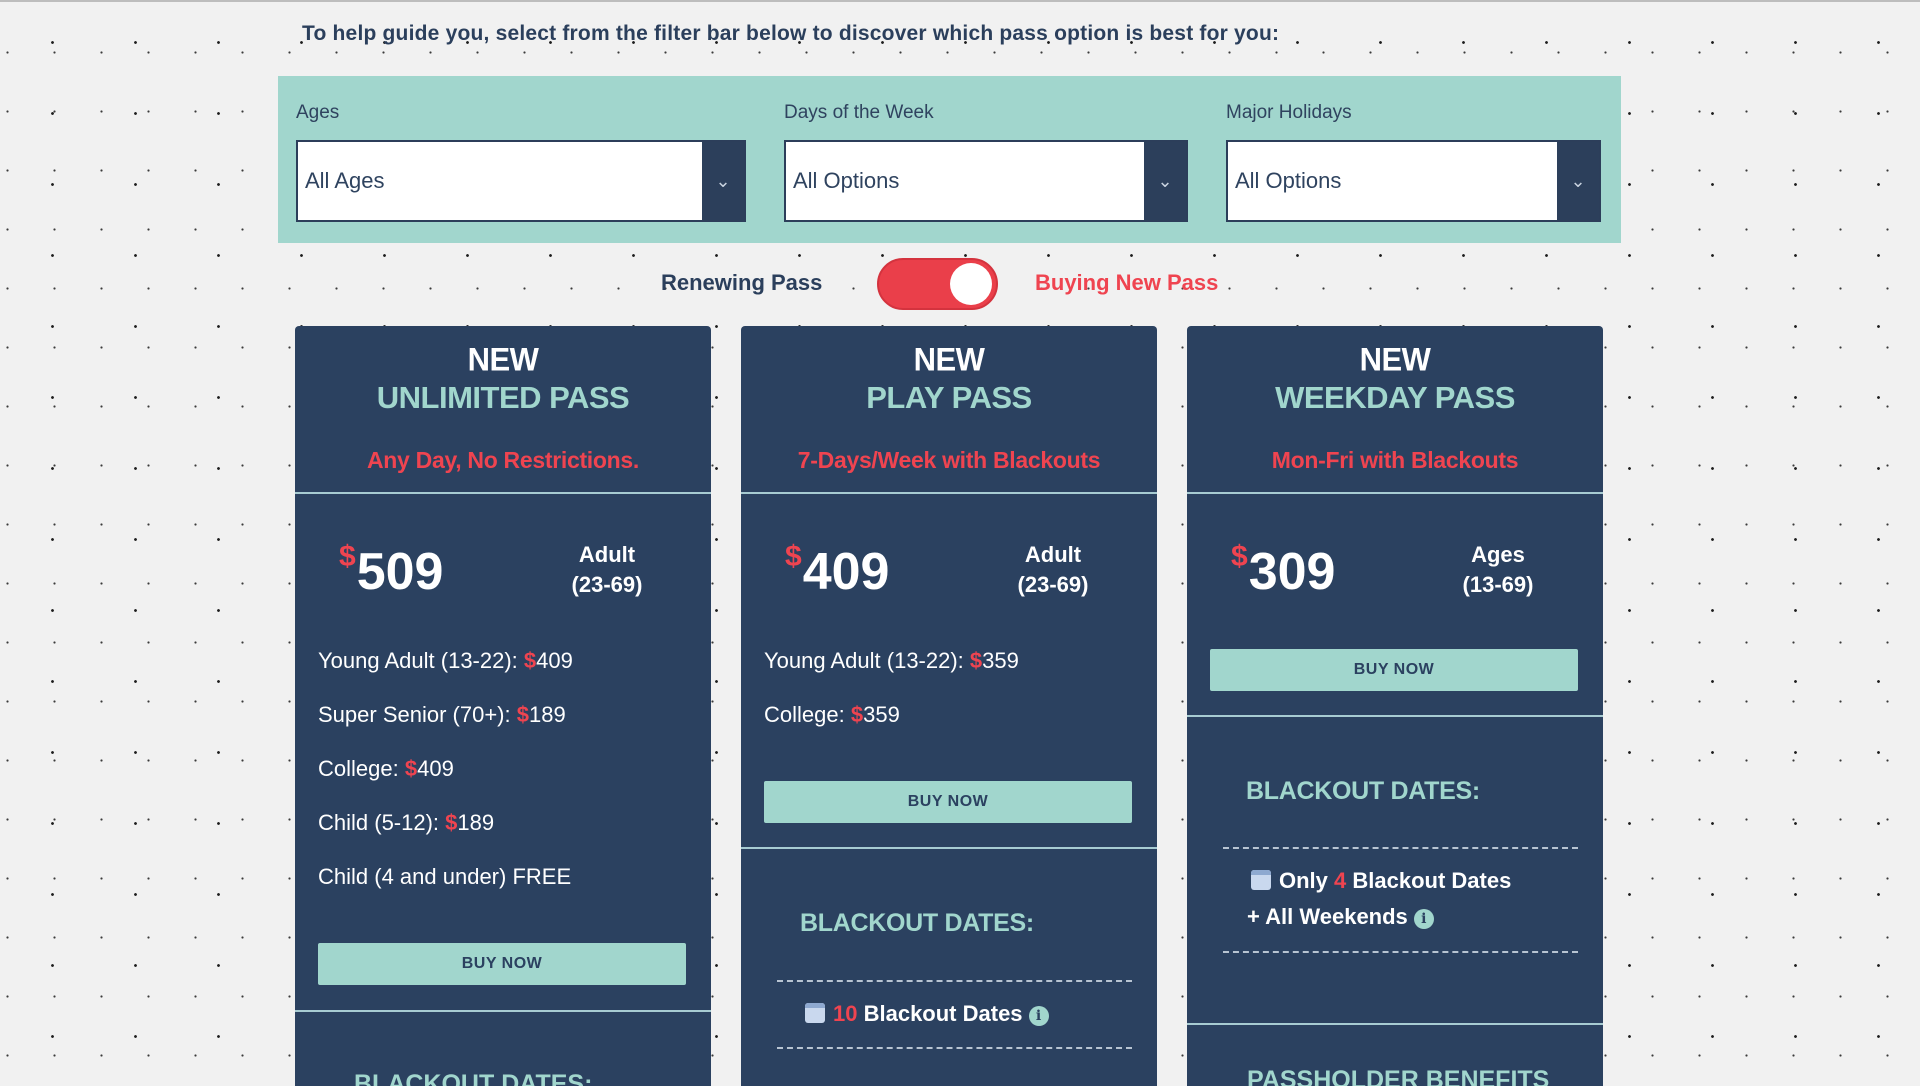 The height and width of the screenshot is (1086, 1920). Describe the element at coordinates (400, 572) in the screenshot. I see `price-value: 509` at that location.